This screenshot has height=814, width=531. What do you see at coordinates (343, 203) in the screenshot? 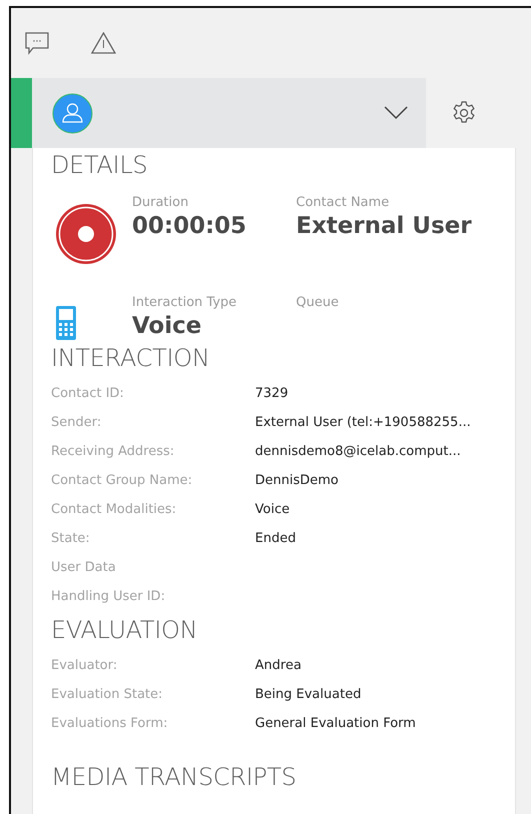
I see `field-label: Contact Name` at bounding box center [343, 203].